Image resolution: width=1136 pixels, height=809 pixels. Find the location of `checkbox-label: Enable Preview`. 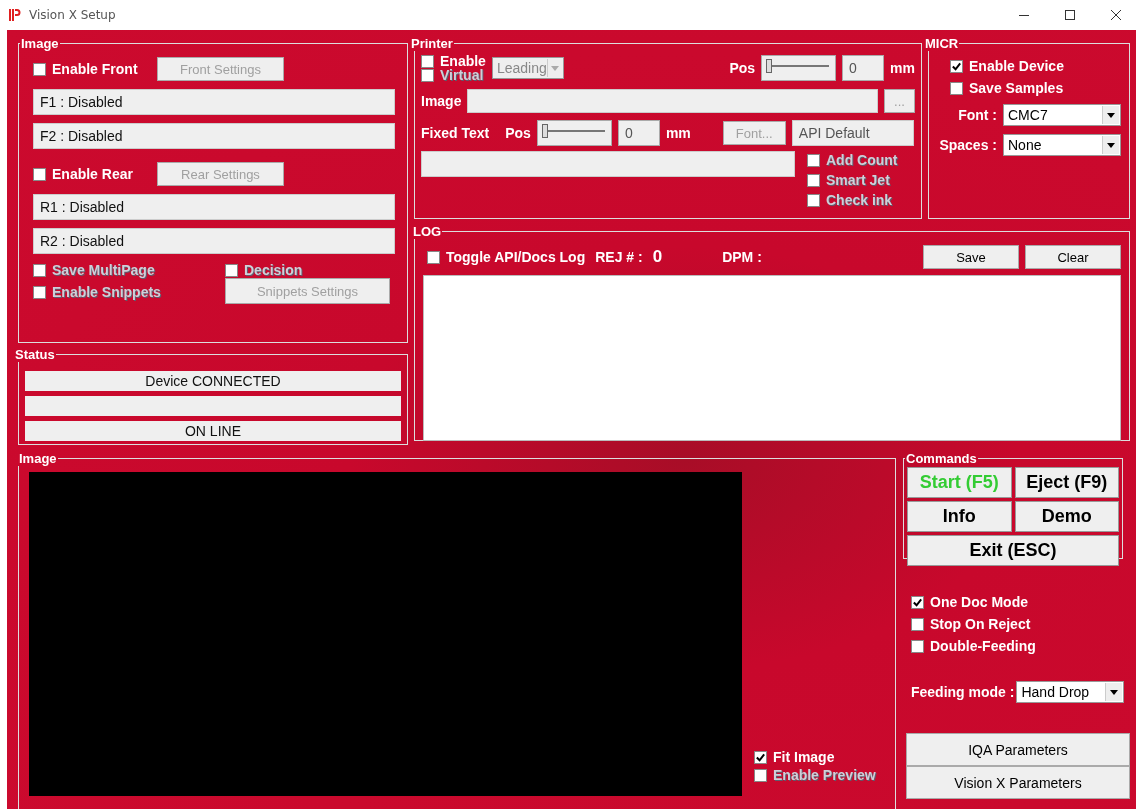

checkbox-label: Enable Preview is located at coordinates (824, 775).